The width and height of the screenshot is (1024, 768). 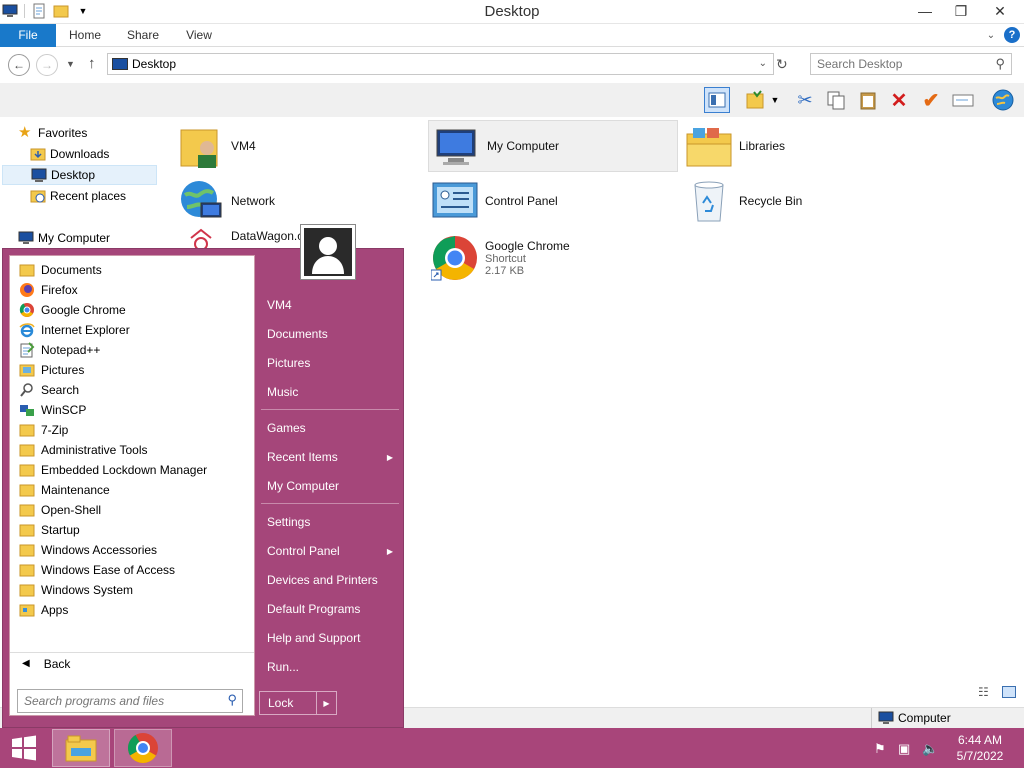 I want to click on close-button: ✕, so click(x=1000, y=11).